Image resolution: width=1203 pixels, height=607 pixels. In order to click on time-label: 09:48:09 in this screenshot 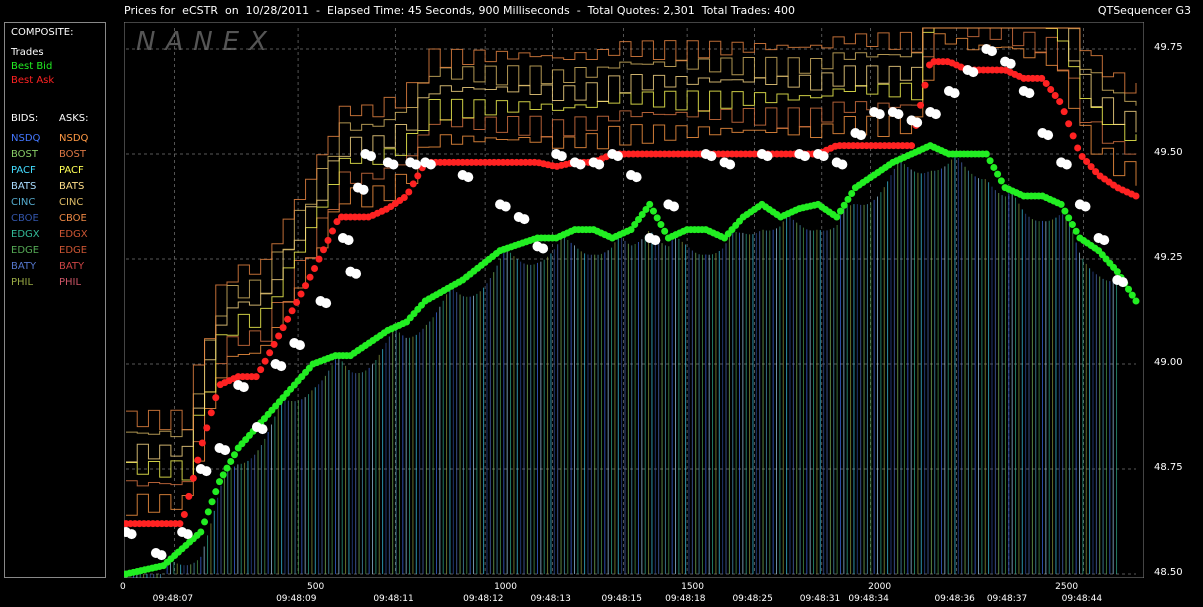, I will do `click(296, 599)`.